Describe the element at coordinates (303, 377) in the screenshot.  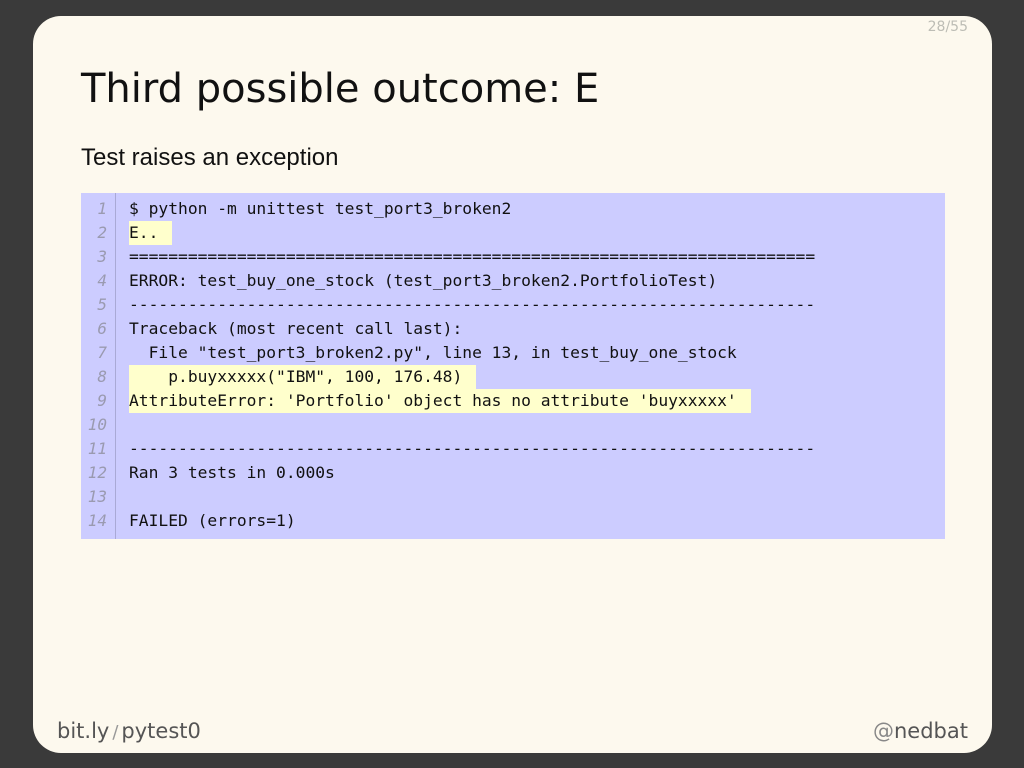
I see `highlighted-code-text: p.buyxxxxx("IBM", 100, 176.48)` at that location.